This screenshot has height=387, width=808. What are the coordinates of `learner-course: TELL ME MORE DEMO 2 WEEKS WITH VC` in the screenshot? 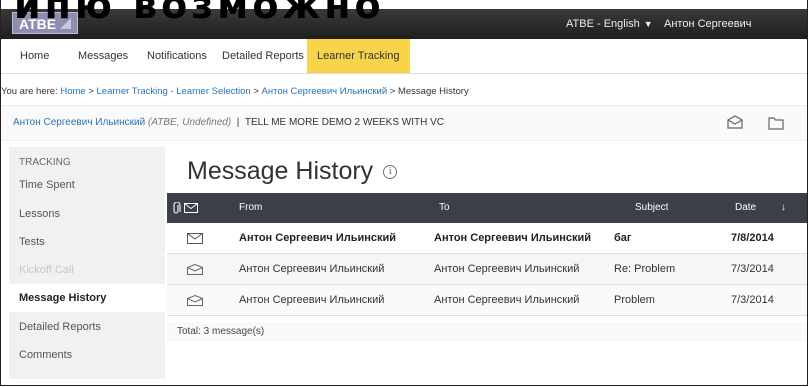 It's located at (344, 122).